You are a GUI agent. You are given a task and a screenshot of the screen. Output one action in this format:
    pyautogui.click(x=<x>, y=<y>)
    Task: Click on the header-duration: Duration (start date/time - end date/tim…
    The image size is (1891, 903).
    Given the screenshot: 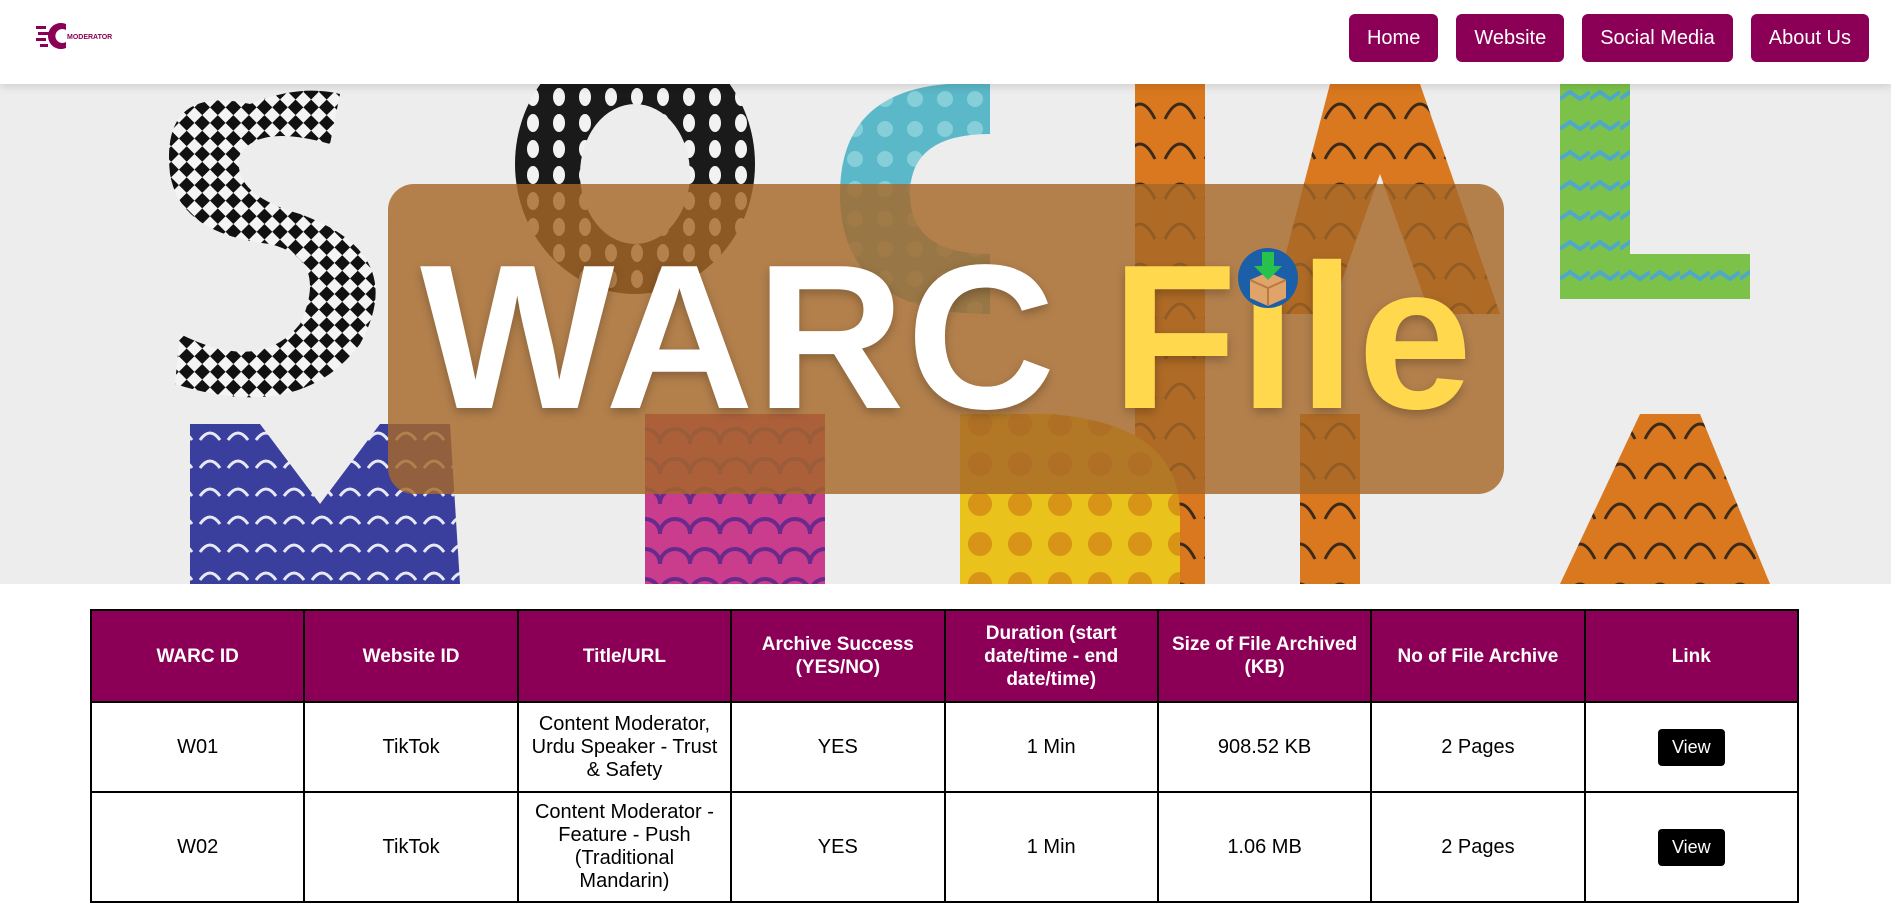 What is the action you would take?
    pyautogui.click(x=1051, y=656)
    